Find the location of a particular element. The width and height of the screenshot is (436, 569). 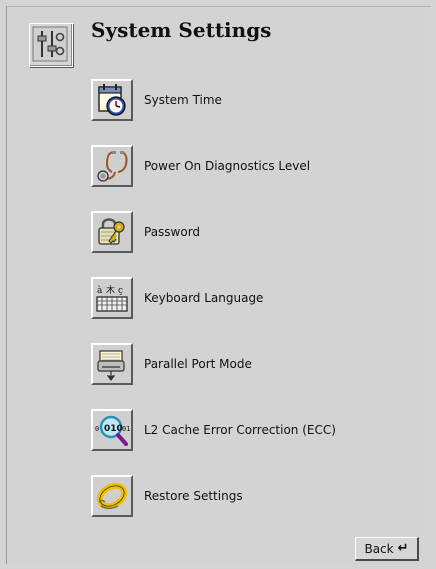

back-button: Back ↵ is located at coordinates (387, 549).